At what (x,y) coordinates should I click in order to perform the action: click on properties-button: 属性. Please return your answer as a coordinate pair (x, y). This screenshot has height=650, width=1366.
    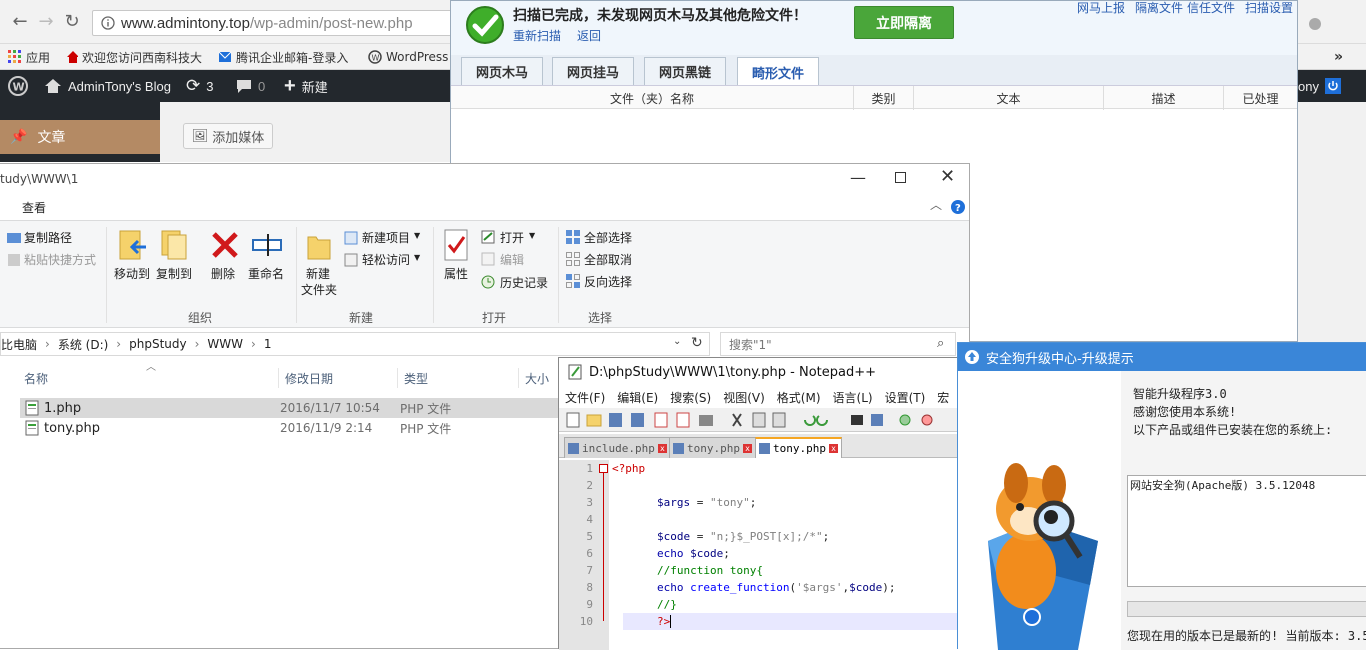
    Looking at the image, I should click on (456, 273).